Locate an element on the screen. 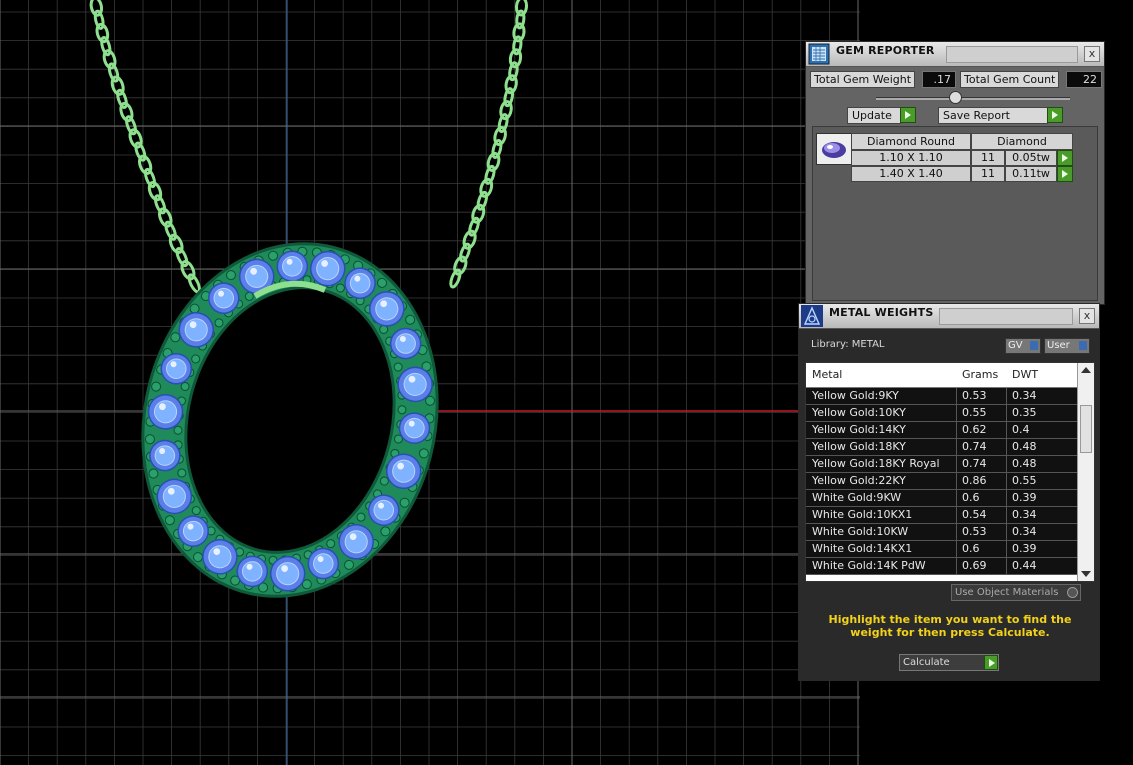  gem-row-2-weight: 0.11tw is located at coordinates (1031, 174).